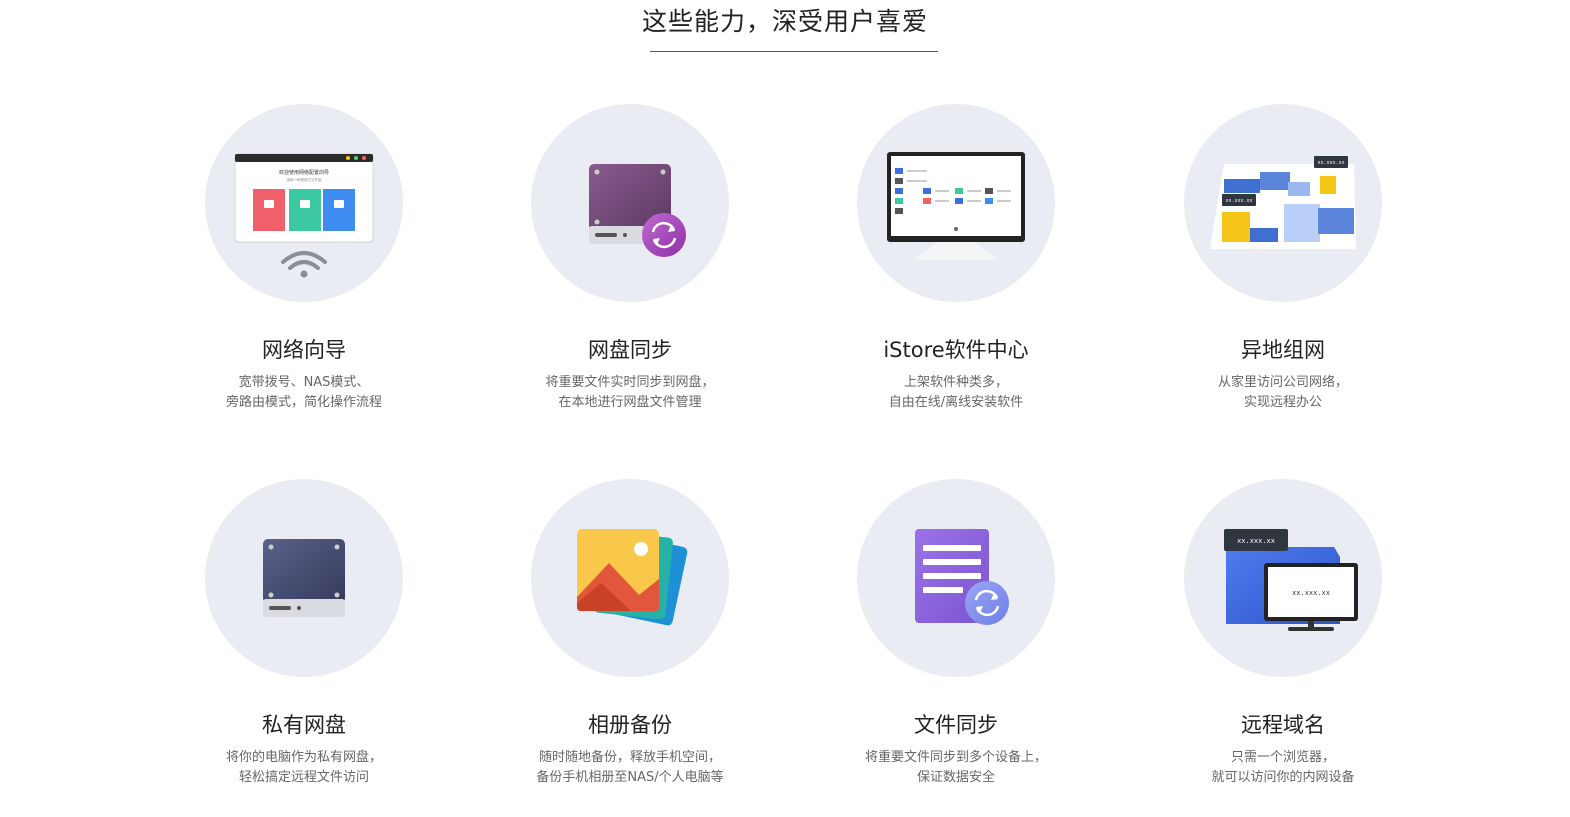  What do you see at coordinates (956, 725) in the screenshot?
I see `feature-title: 文件同步` at bounding box center [956, 725].